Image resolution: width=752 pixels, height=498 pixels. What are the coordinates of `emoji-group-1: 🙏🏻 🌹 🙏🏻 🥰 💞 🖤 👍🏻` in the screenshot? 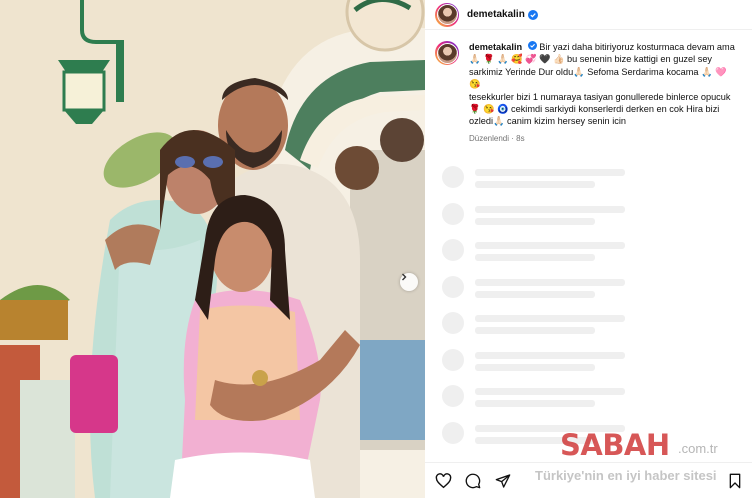 It's located at (517, 59).